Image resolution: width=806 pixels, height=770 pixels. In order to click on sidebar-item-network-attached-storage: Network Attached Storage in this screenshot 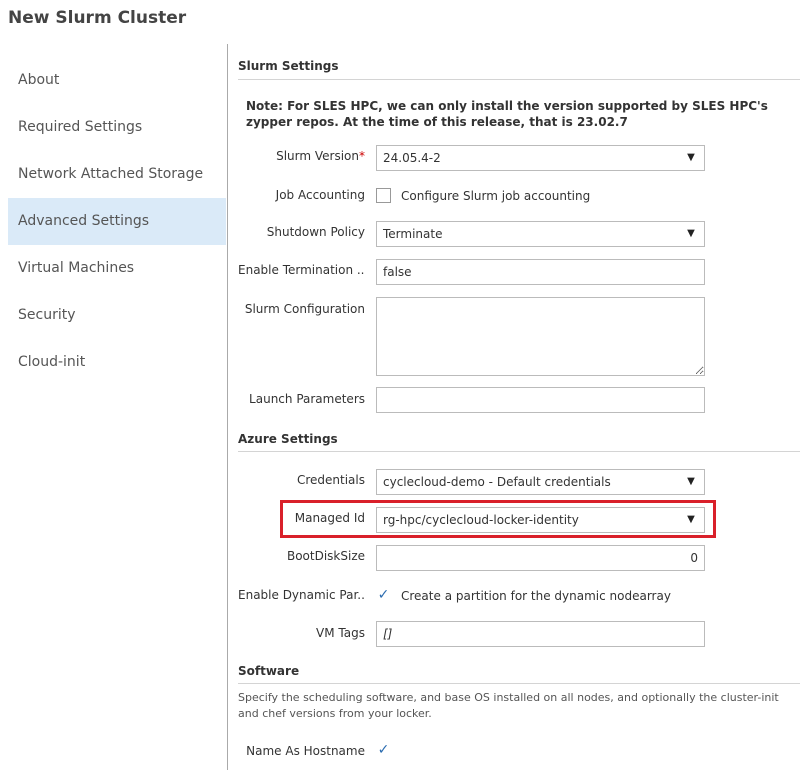, I will do `click(117, 174)`.